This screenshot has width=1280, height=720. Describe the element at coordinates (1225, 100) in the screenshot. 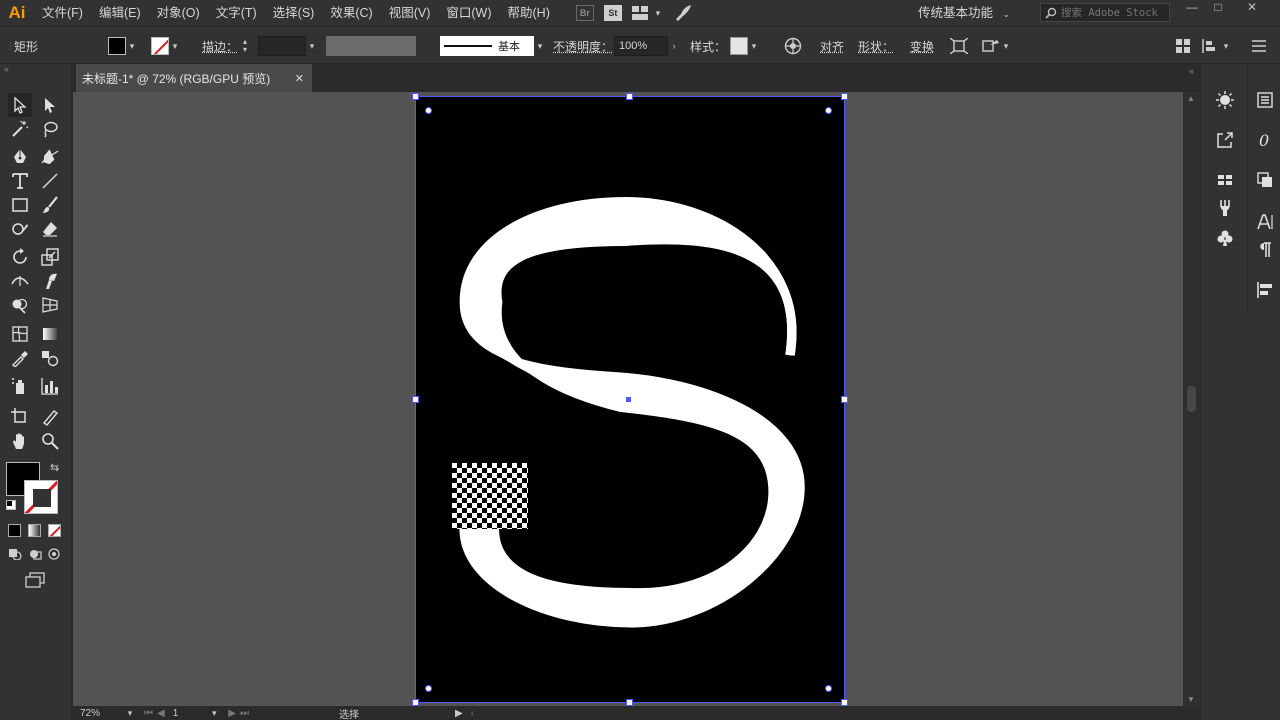

I see `color-panel-icon` at that location.